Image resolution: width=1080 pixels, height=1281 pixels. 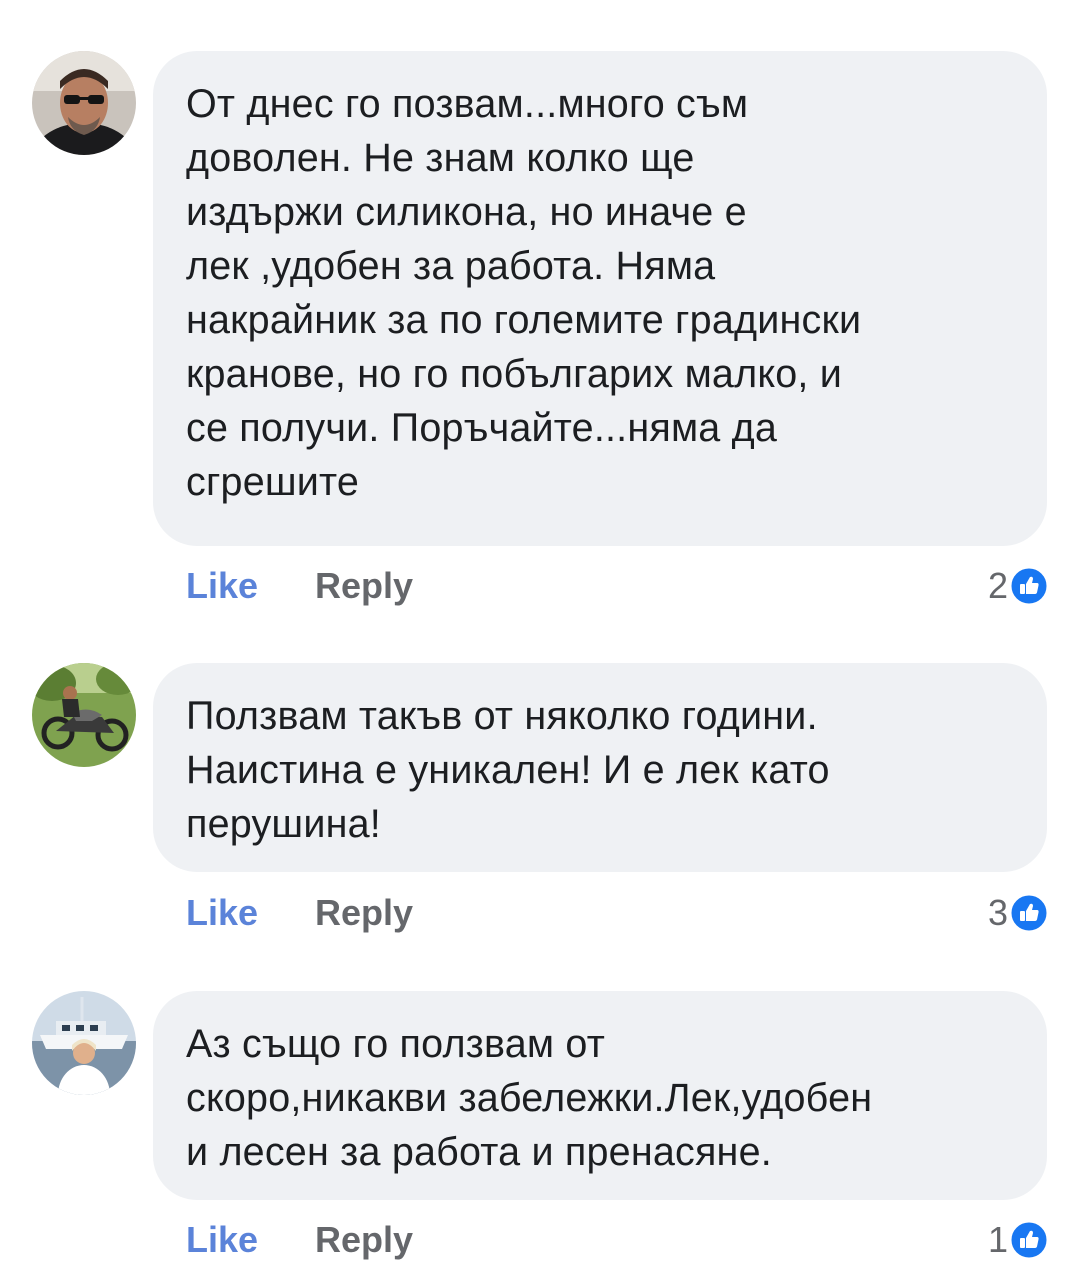 I want to click on avatar-woman-yacht-icon, so click(x=84, y=1043).